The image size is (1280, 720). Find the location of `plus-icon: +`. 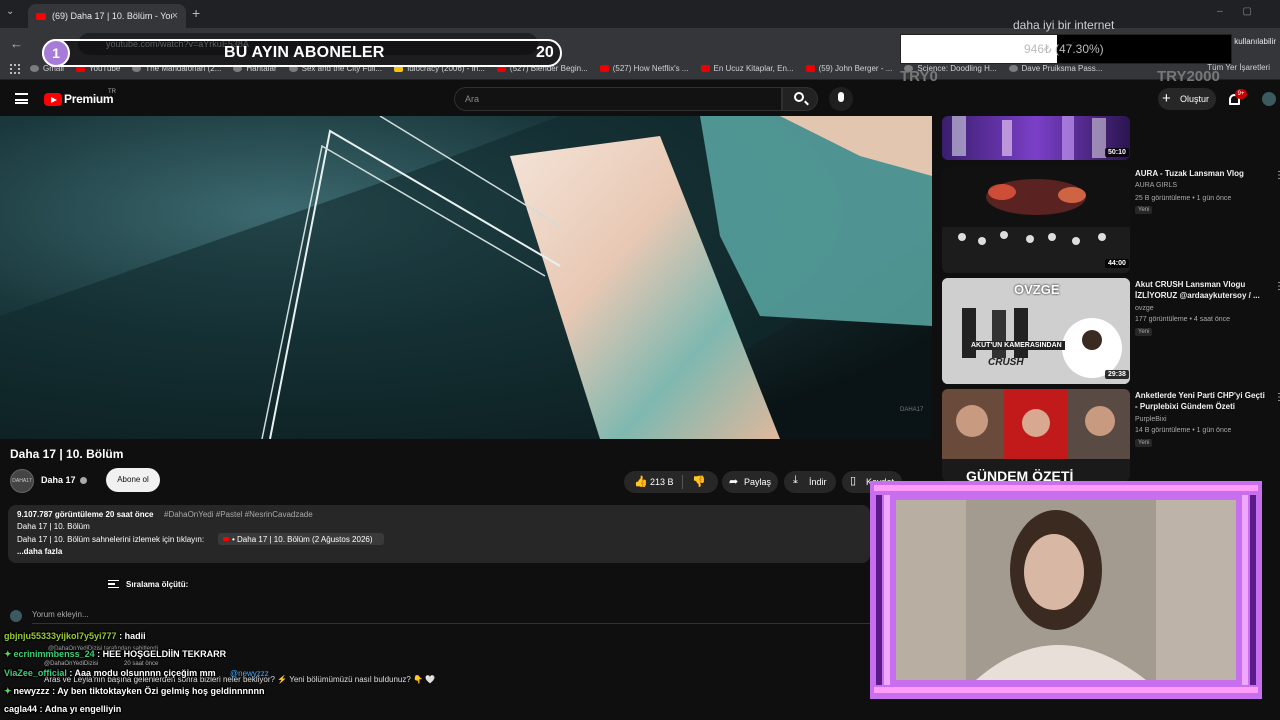

plus-icon: + is located at coordinates (1166, 98).